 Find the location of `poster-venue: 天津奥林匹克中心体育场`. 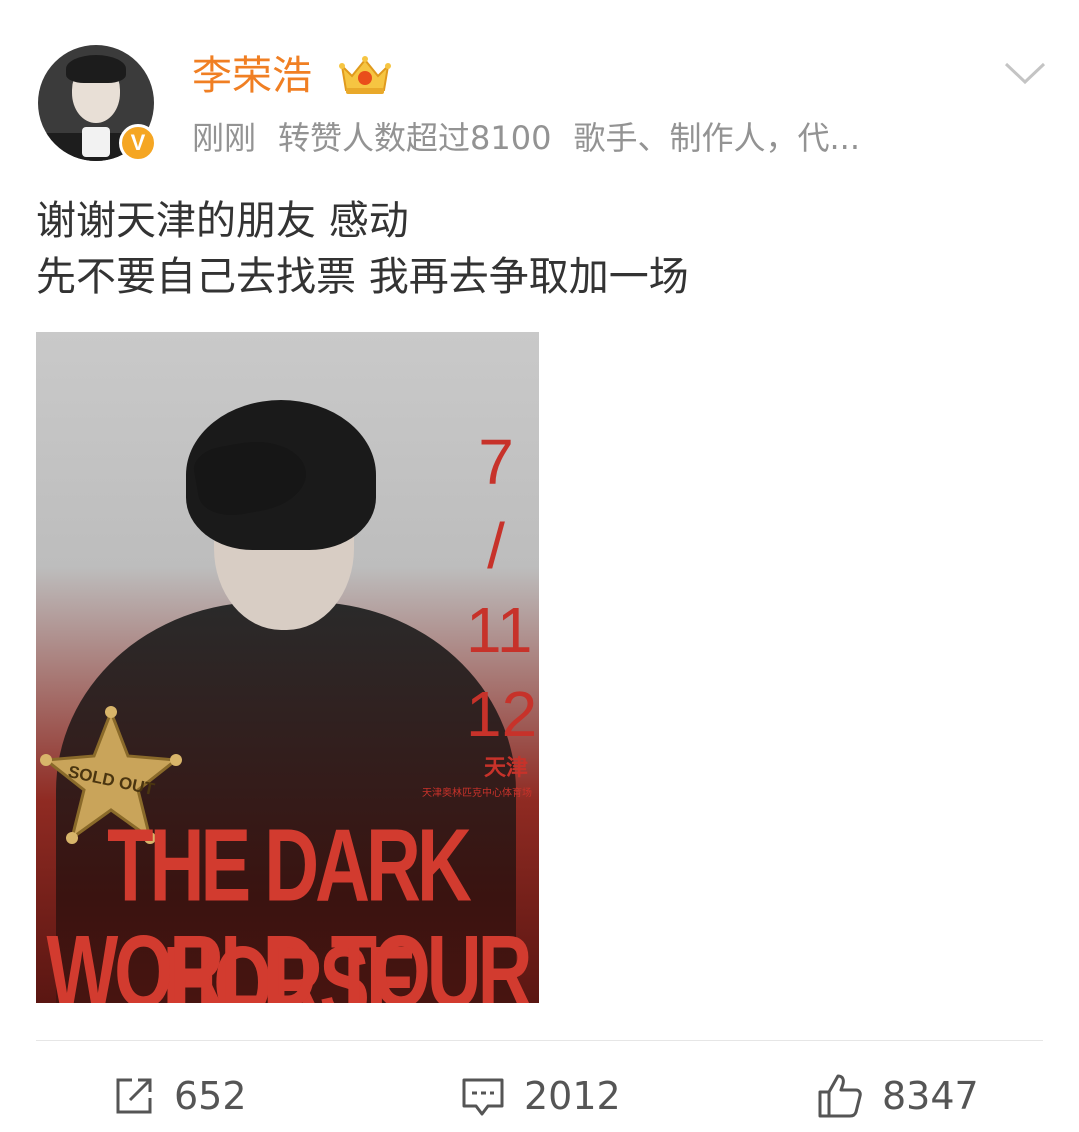

poster-venue: 天津奥林匹克中心体育场 is located at coordinates (477, 793).